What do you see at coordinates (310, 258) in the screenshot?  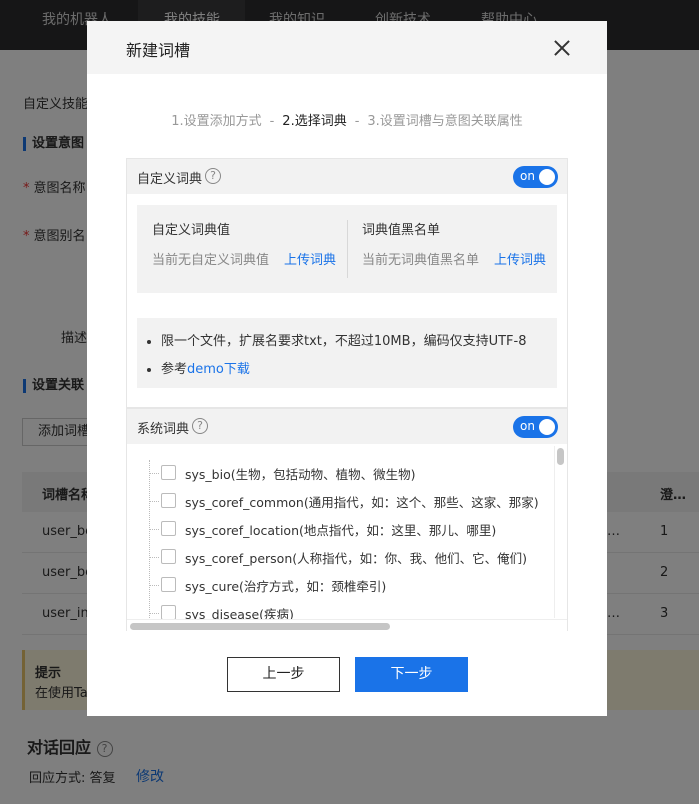 I see `upload-dict-link: 上传词典` at bounding box center [310, 258].